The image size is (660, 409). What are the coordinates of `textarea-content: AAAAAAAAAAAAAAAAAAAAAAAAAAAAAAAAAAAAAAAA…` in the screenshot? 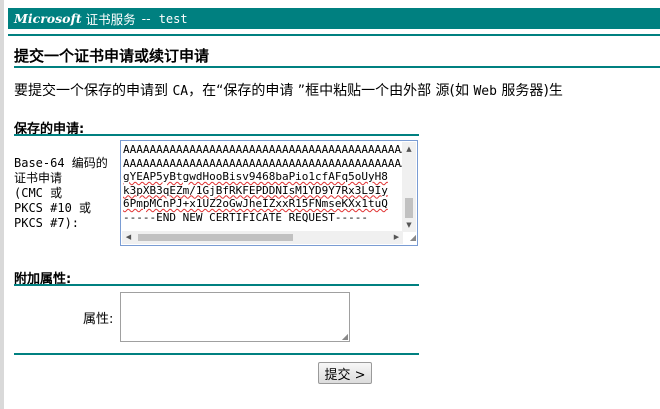 It's located at (263, 188).